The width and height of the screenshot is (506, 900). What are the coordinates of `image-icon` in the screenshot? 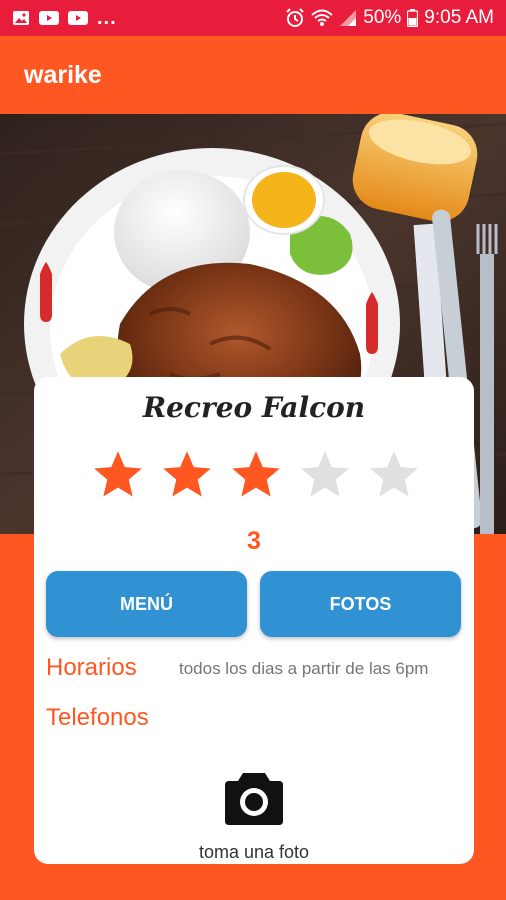 It's located at (21, 18).